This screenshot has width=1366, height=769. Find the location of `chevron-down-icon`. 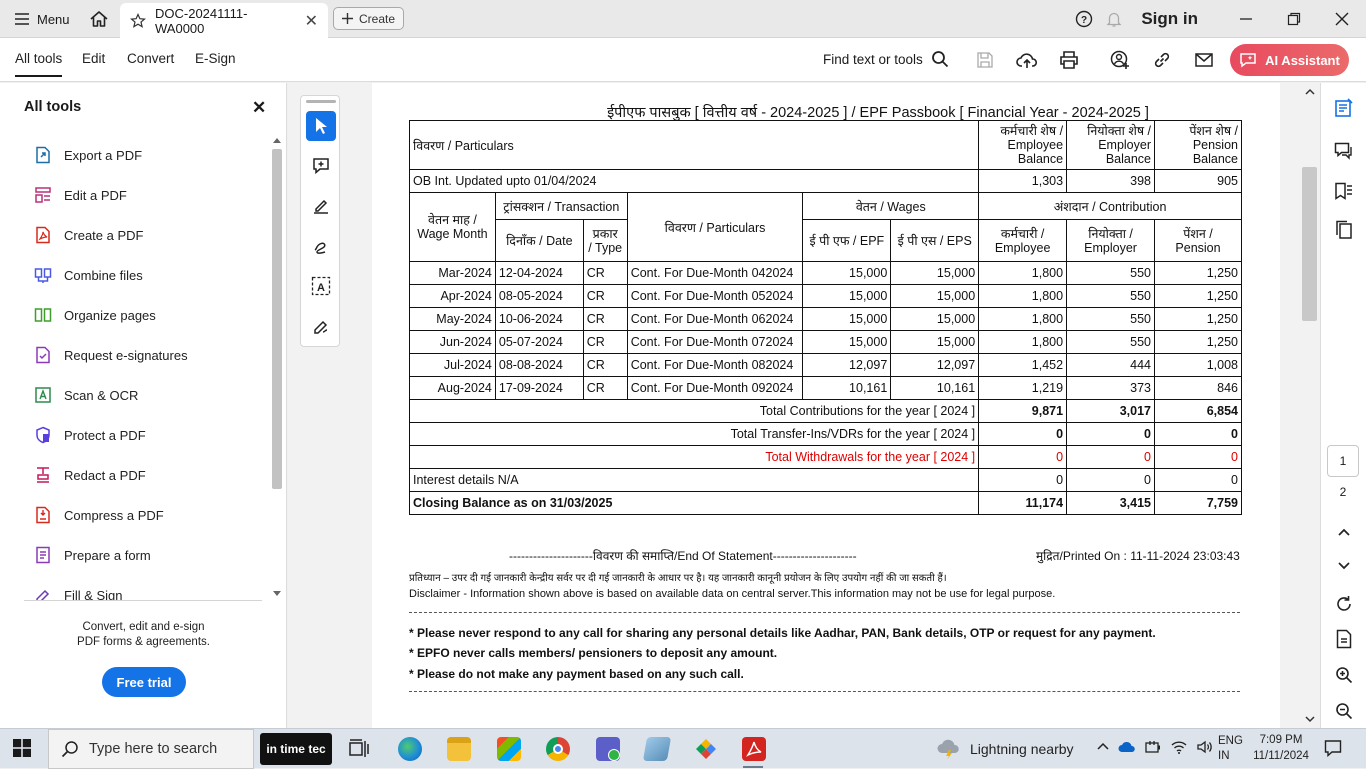

chevron-down-icon is located at coordinates (1344, 566).